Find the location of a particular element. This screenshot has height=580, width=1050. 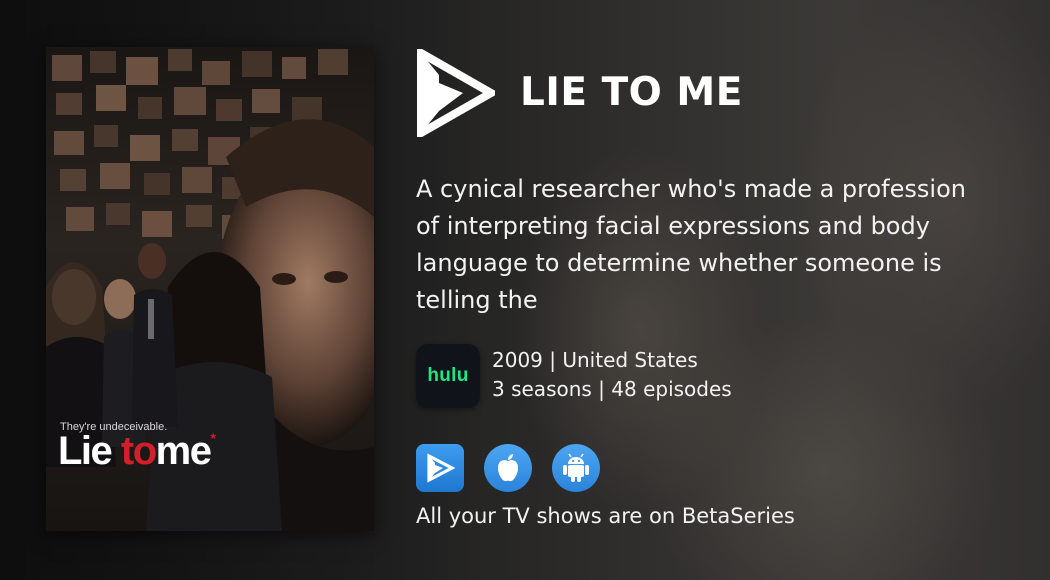

provider-name: hulu is located at coordinates (448, 375).